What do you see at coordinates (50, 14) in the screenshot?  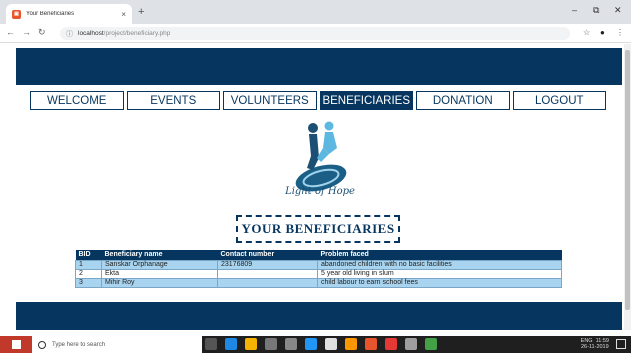 I see `tab-title: Your Beneficiaries` at bounding box center [50, 14].